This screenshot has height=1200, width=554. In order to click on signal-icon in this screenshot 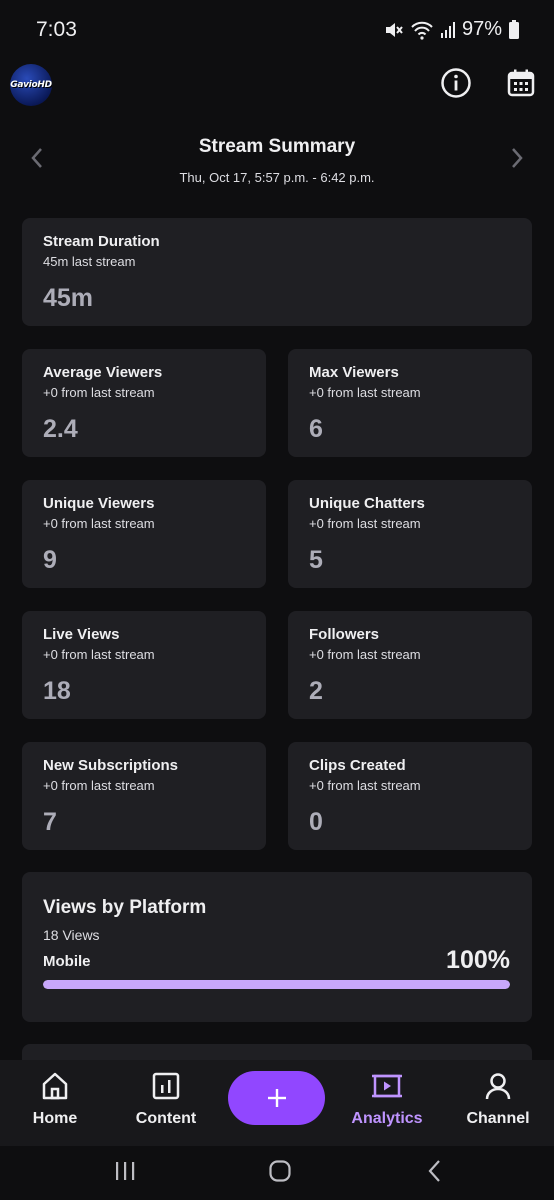, I will do `click(447, 29)`.